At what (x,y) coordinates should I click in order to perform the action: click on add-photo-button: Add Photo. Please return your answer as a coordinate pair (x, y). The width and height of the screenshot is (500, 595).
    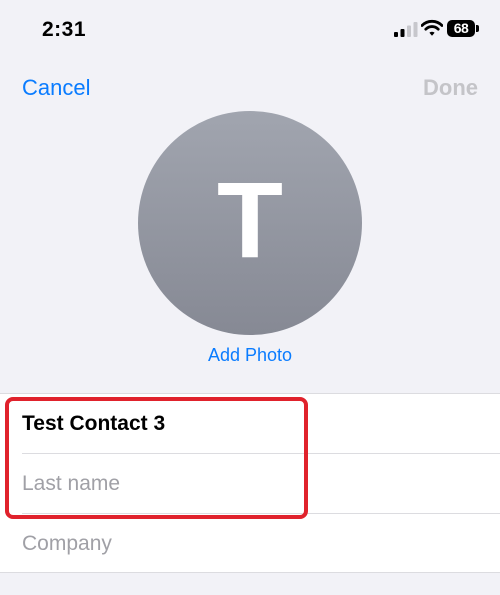
    Looking at the image, I should click on (250, 355).